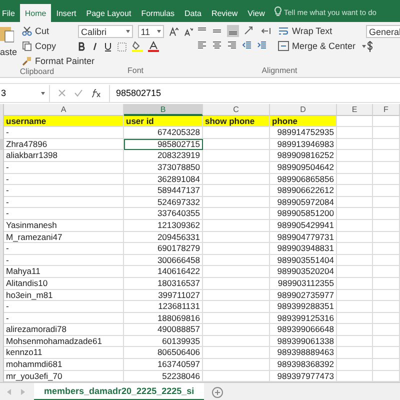 This screenshot has height=400, width=400. What do you see at coordinates (163, 318) in the screenshot?
I see `table-cell: 188069816` at bounding box center [163, 318].